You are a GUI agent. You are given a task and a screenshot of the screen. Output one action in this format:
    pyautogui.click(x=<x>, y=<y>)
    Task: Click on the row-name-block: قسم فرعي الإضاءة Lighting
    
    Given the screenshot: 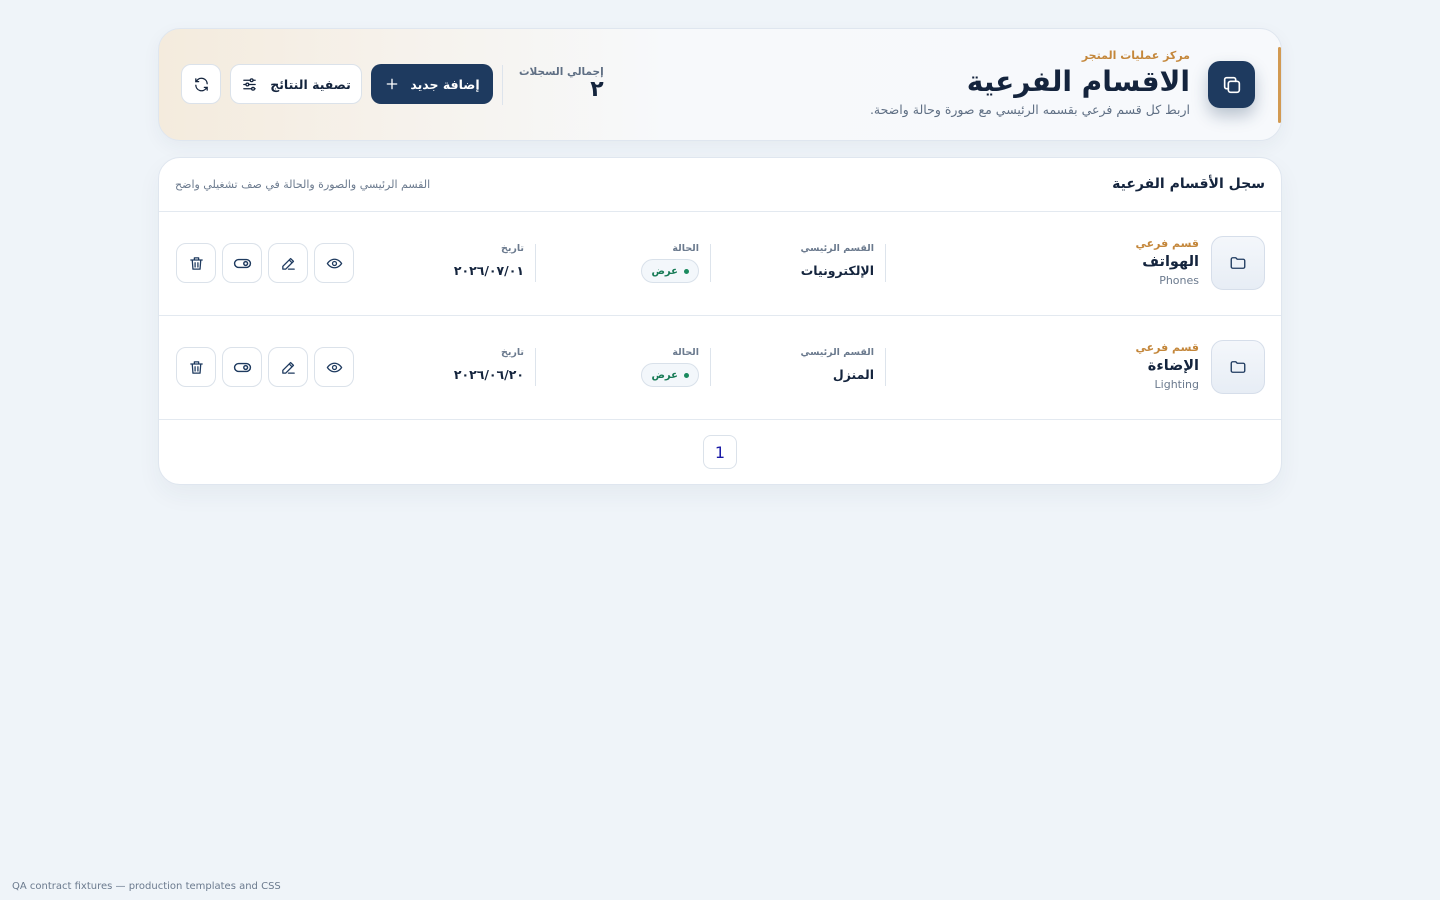 What is the action you would take?
    pyautogui.click(x=1167, y=367)
    